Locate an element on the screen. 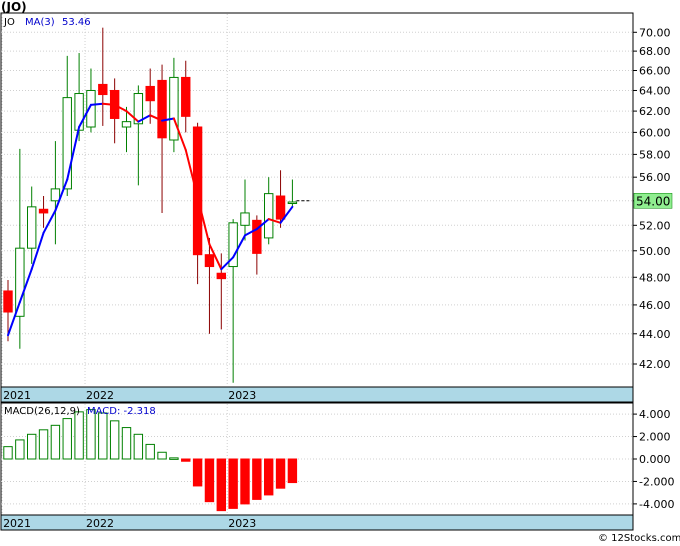  legend-ma-value: 53.46 is located at coordinates (76, 22).